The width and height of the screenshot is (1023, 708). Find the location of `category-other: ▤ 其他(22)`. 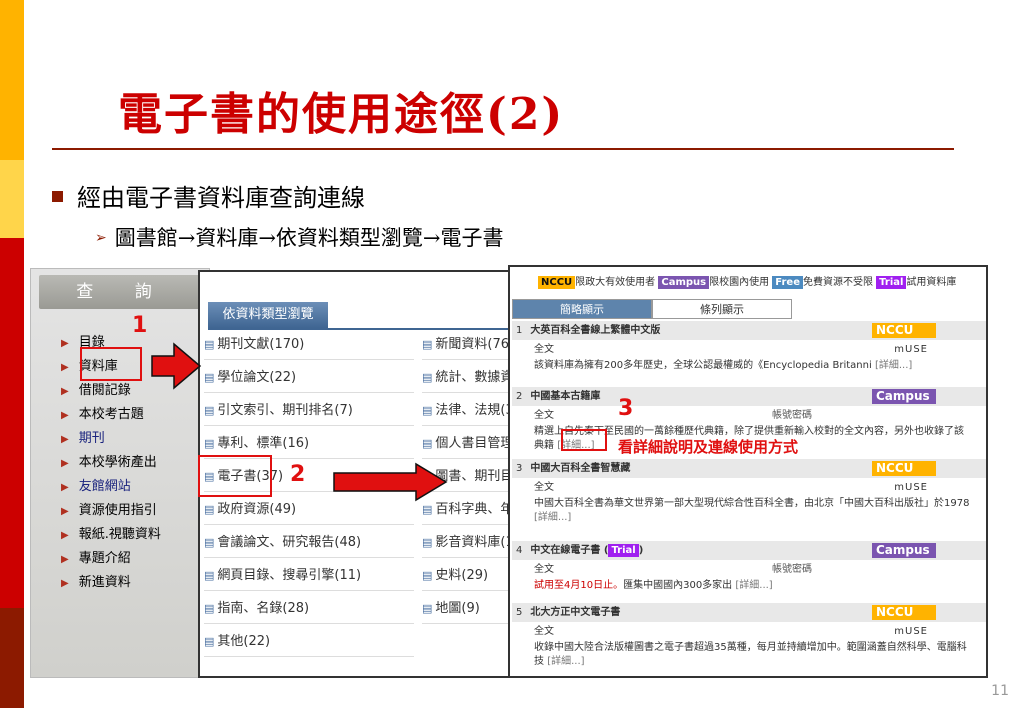

category-other: ▤ 其他(22) is located at coordinates (309, 642).